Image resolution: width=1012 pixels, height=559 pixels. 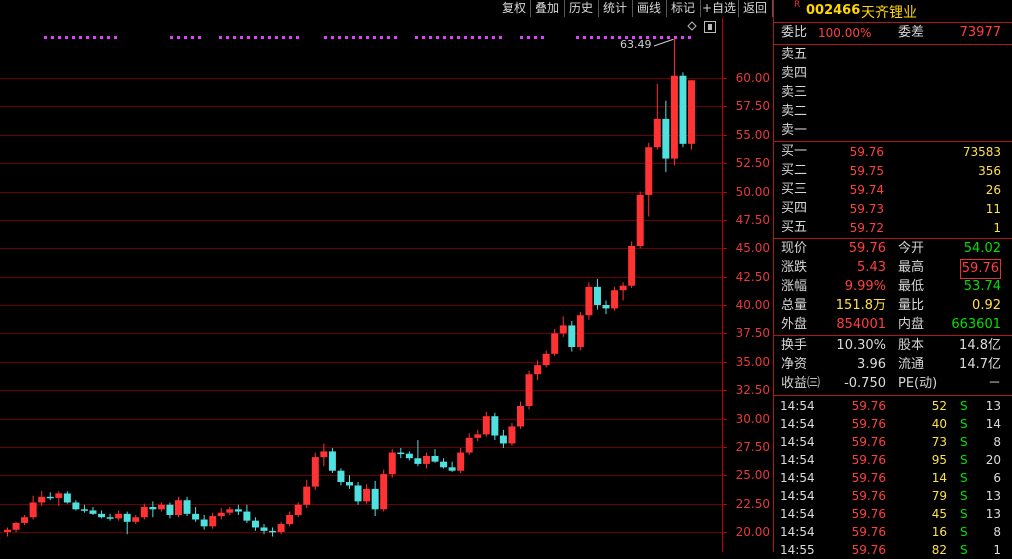 What do you see at coordinates (794, 32) in the screenshot?
I see `wb-label: 委比` at bounding box center [794, 32].